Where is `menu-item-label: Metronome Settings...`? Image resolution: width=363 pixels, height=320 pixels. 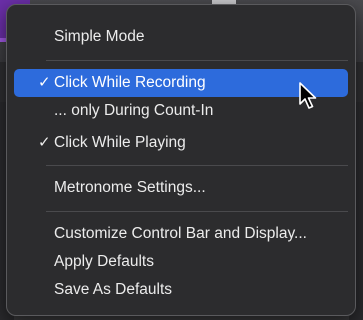
menu-item-label: Metronome Settings... is located at coordinates (130, 187).